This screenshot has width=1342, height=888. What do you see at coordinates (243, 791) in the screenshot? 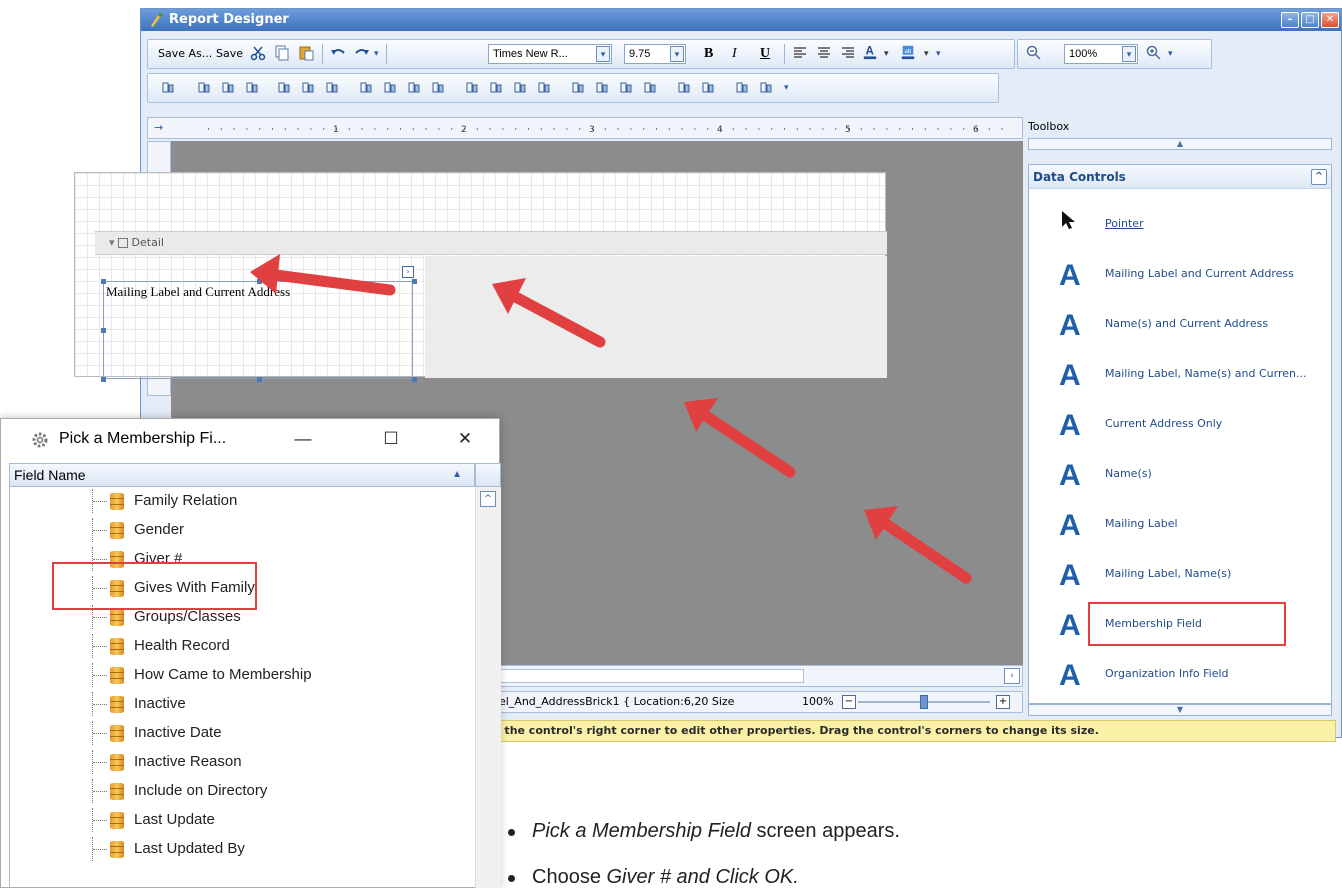
I see `field-row: Include on Directory` at bounding box center [243, 791].